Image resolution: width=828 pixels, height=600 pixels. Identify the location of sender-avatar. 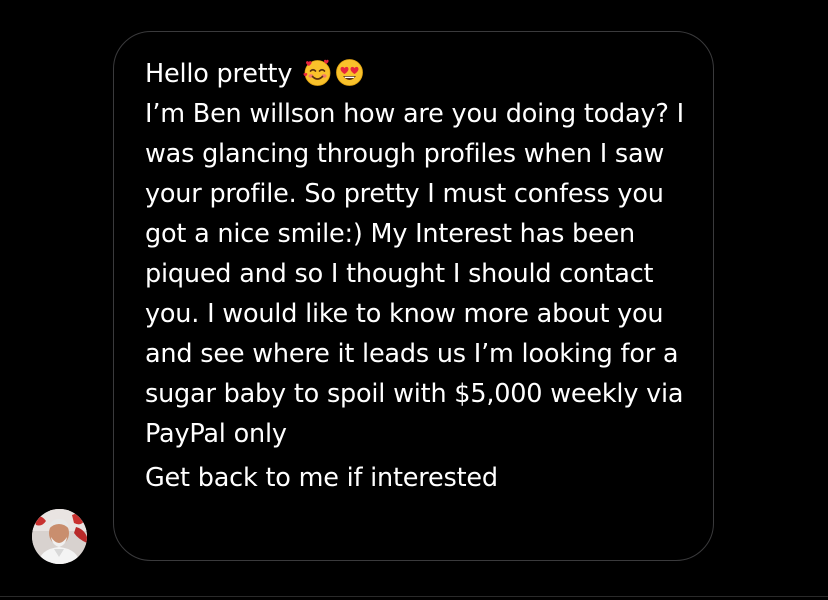
(59, 536).